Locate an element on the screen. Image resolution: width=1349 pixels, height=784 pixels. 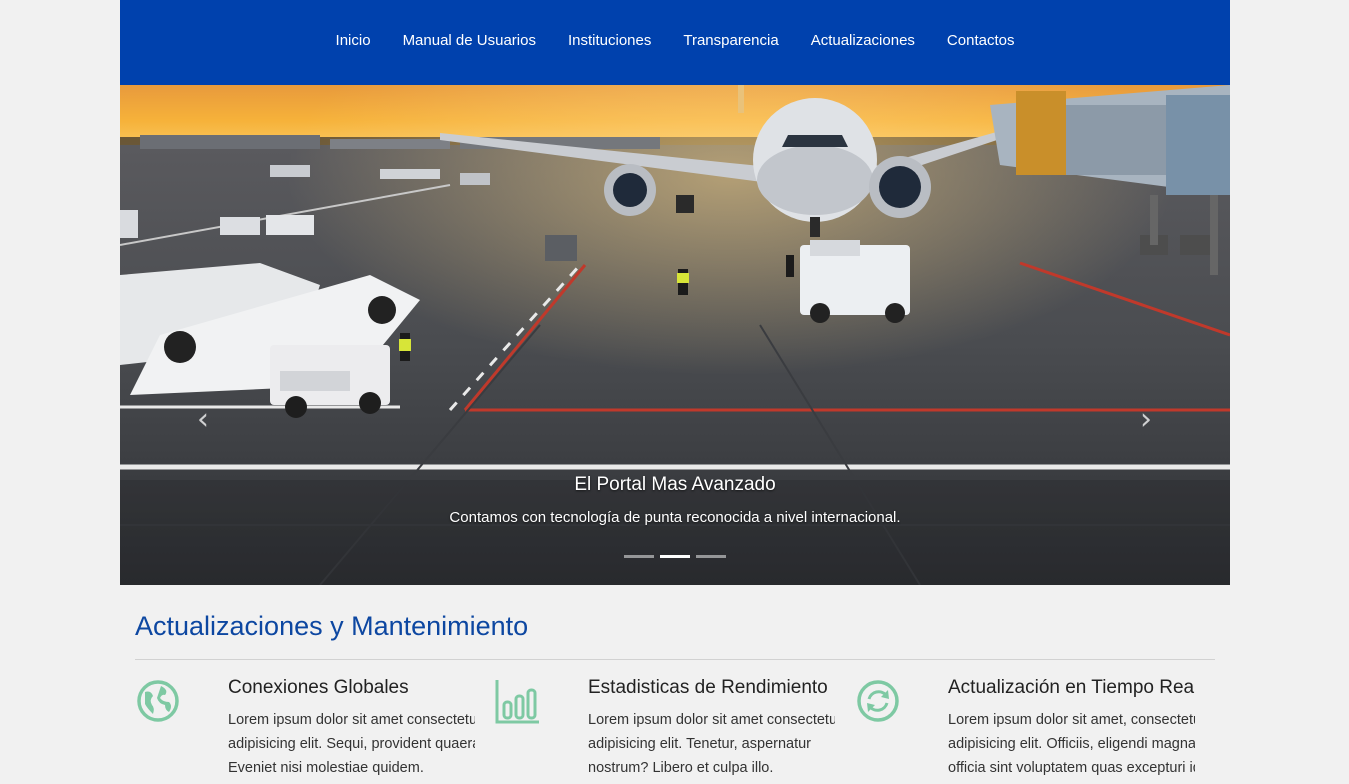
feature-title-performance-stats: Estadisticas de Rendimiento is located at coordinates (708, 687).